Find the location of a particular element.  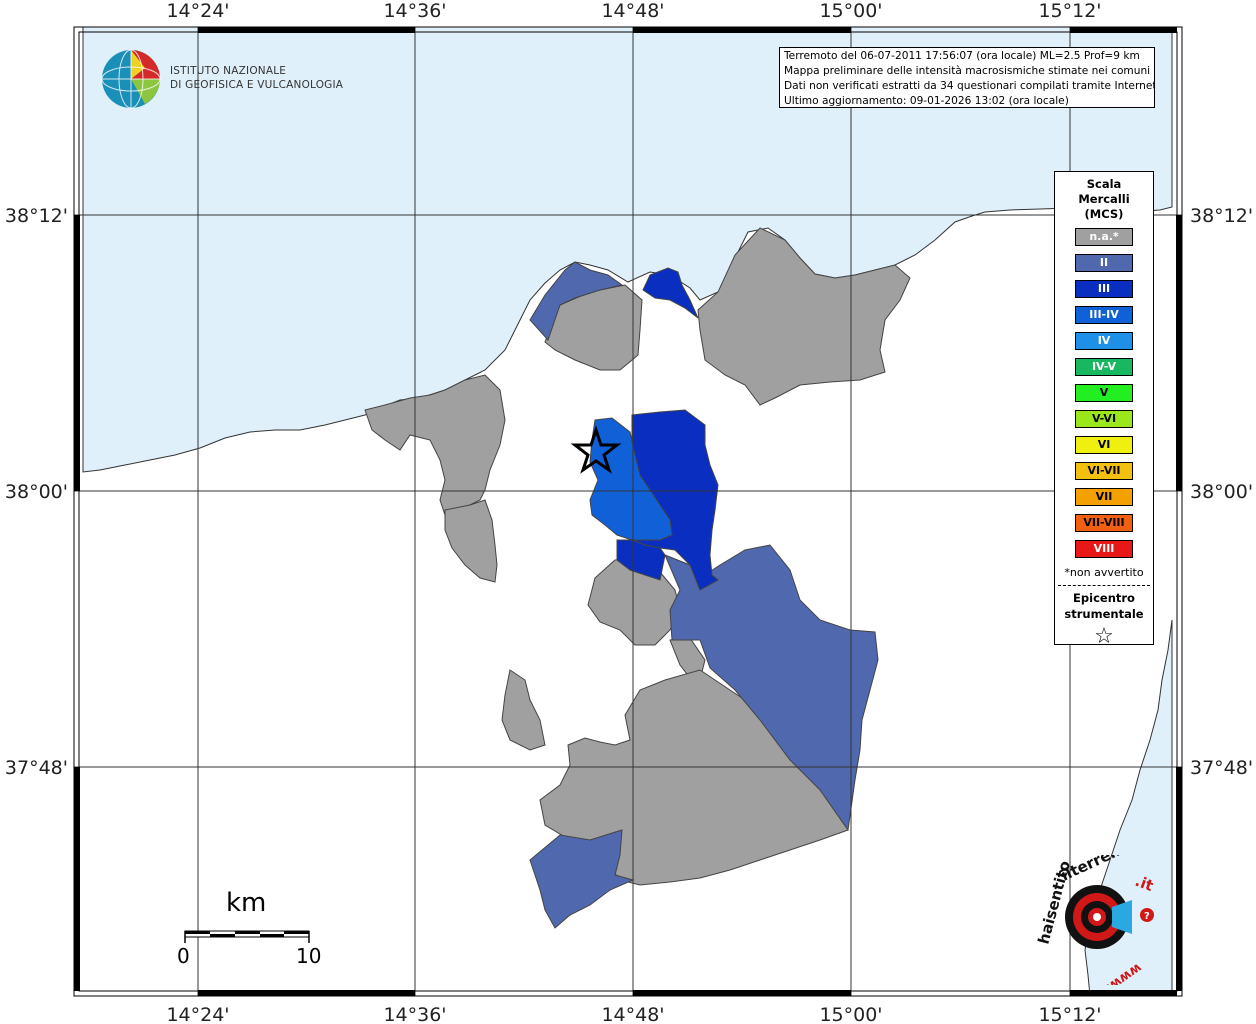

lat-label-right-1: 38°12' is located at coordinates (1221, 216).